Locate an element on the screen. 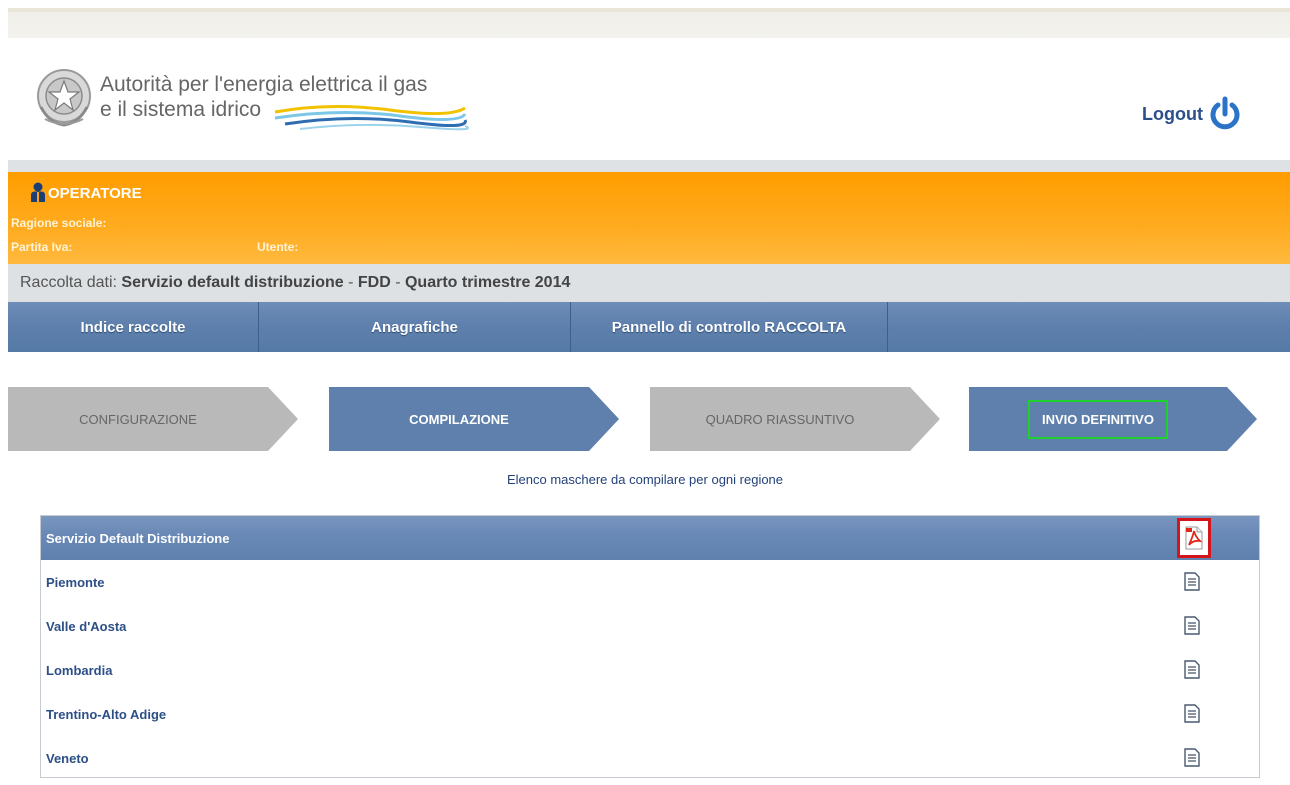 The image size is (1290, 785). table-row: Trentino-Alto Adige is located at coordinates (650, 714).